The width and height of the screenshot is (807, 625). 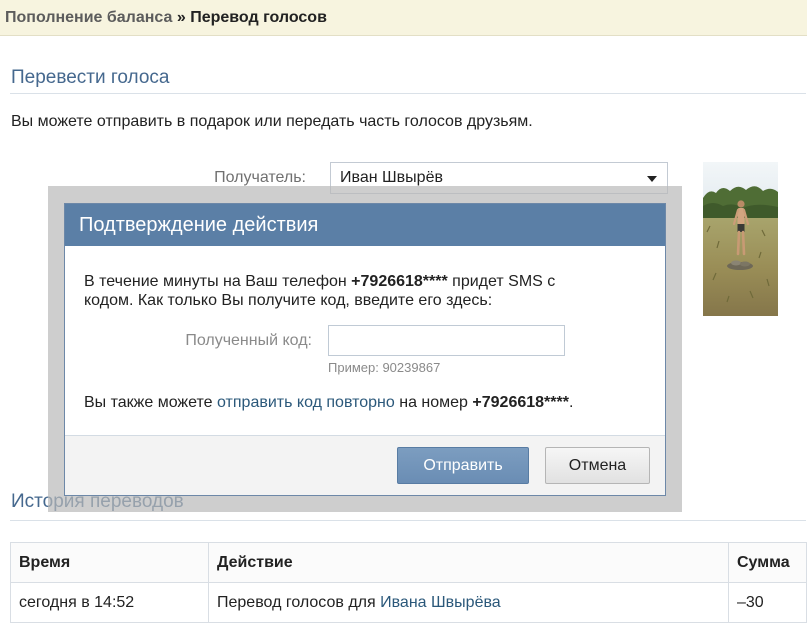 I want to click on recipient-label: Получатель:, so click(x=260, y=177).